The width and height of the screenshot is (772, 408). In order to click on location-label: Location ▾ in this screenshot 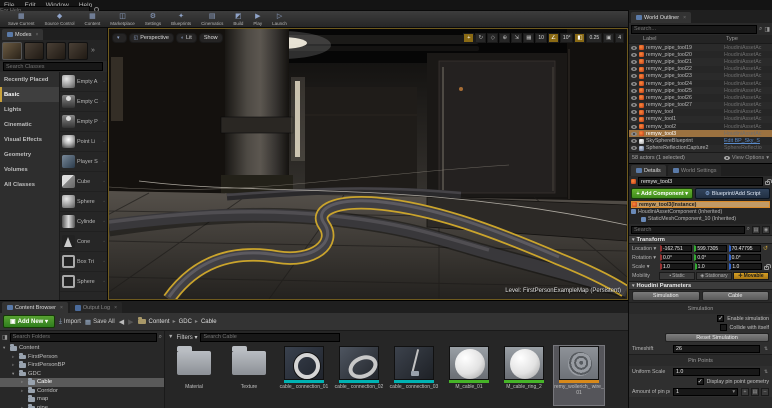, I will do `click(645, 249)`.